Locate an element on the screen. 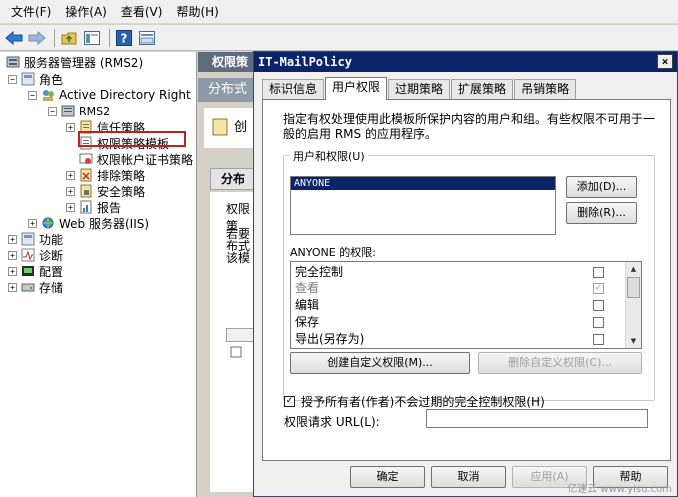 The image size is (678, 497). ok-button: 确定 is located at coordinates (387, 477).